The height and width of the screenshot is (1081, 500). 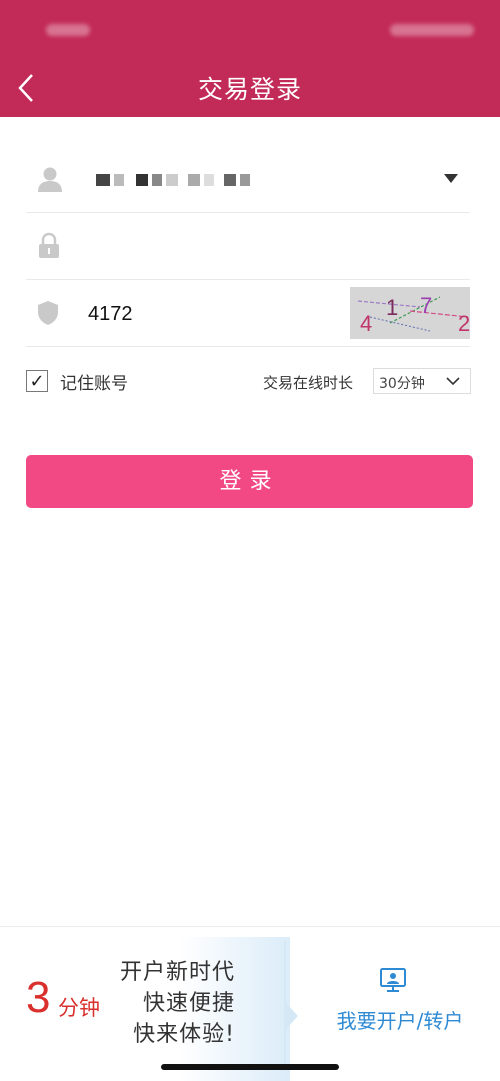 I want to click on password-input, so click(x=213, y=247).